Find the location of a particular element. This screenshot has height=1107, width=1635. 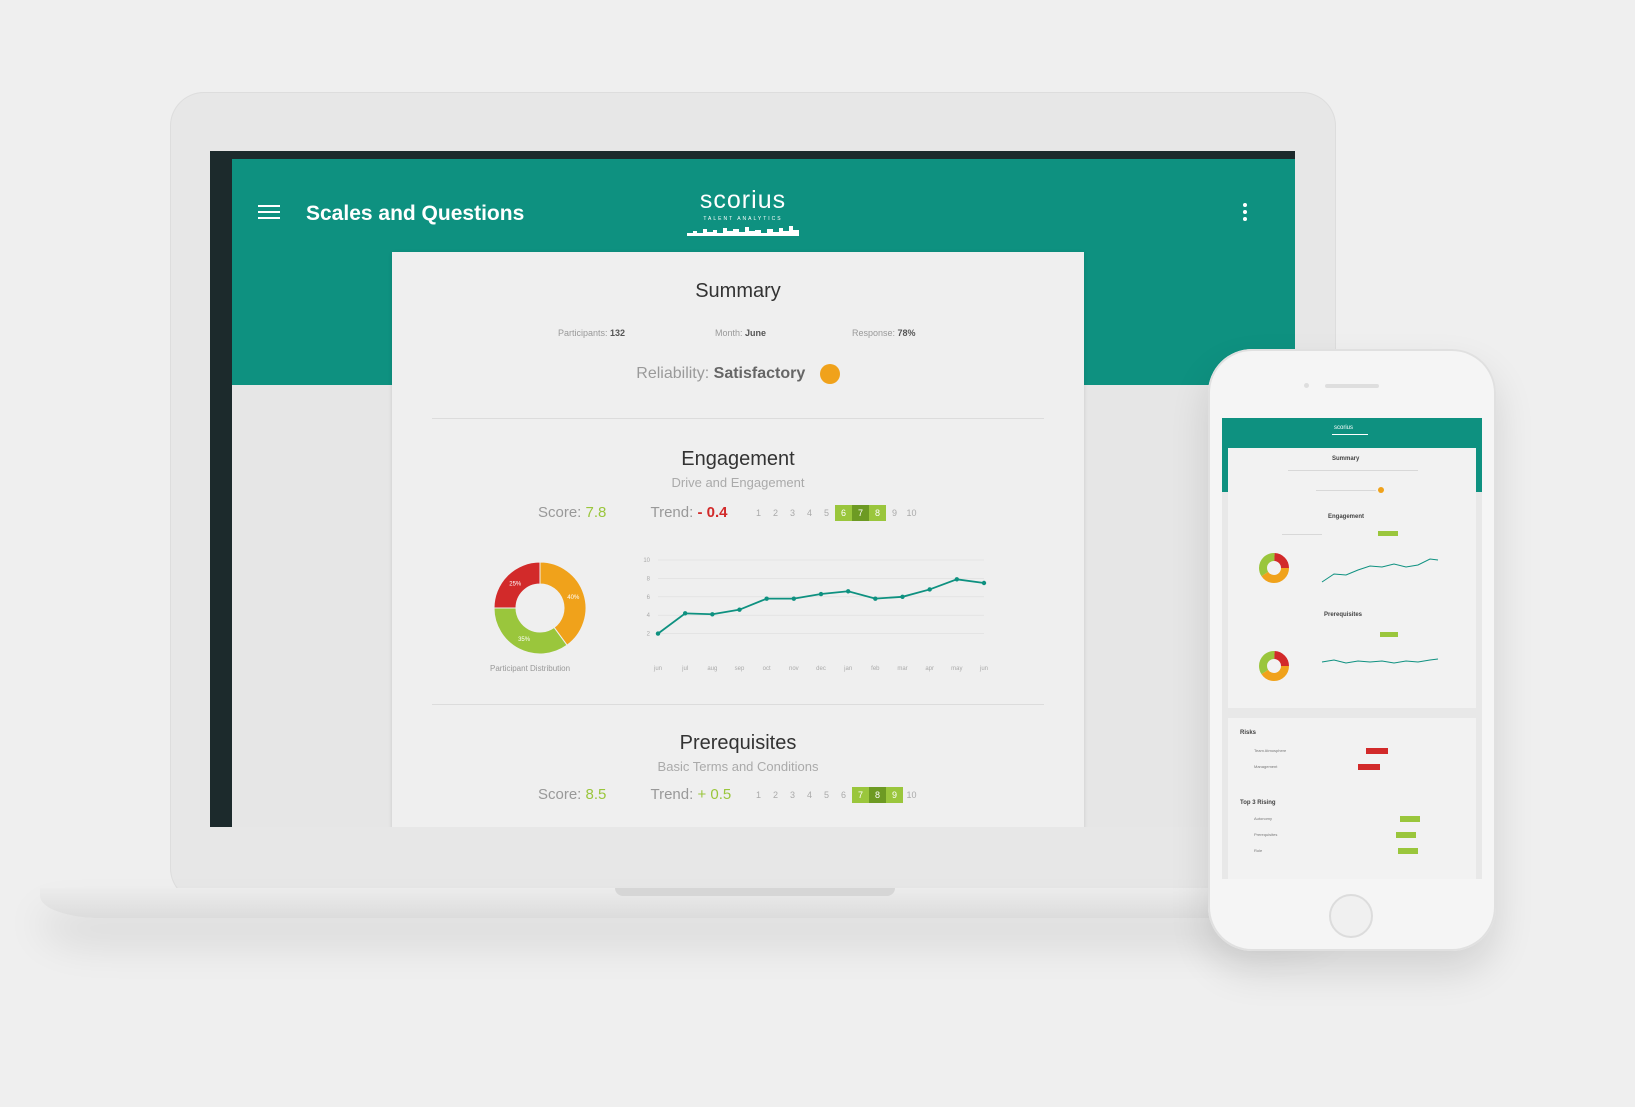

donut-caption: Participant Distribution is located at coordinates (530, 668).